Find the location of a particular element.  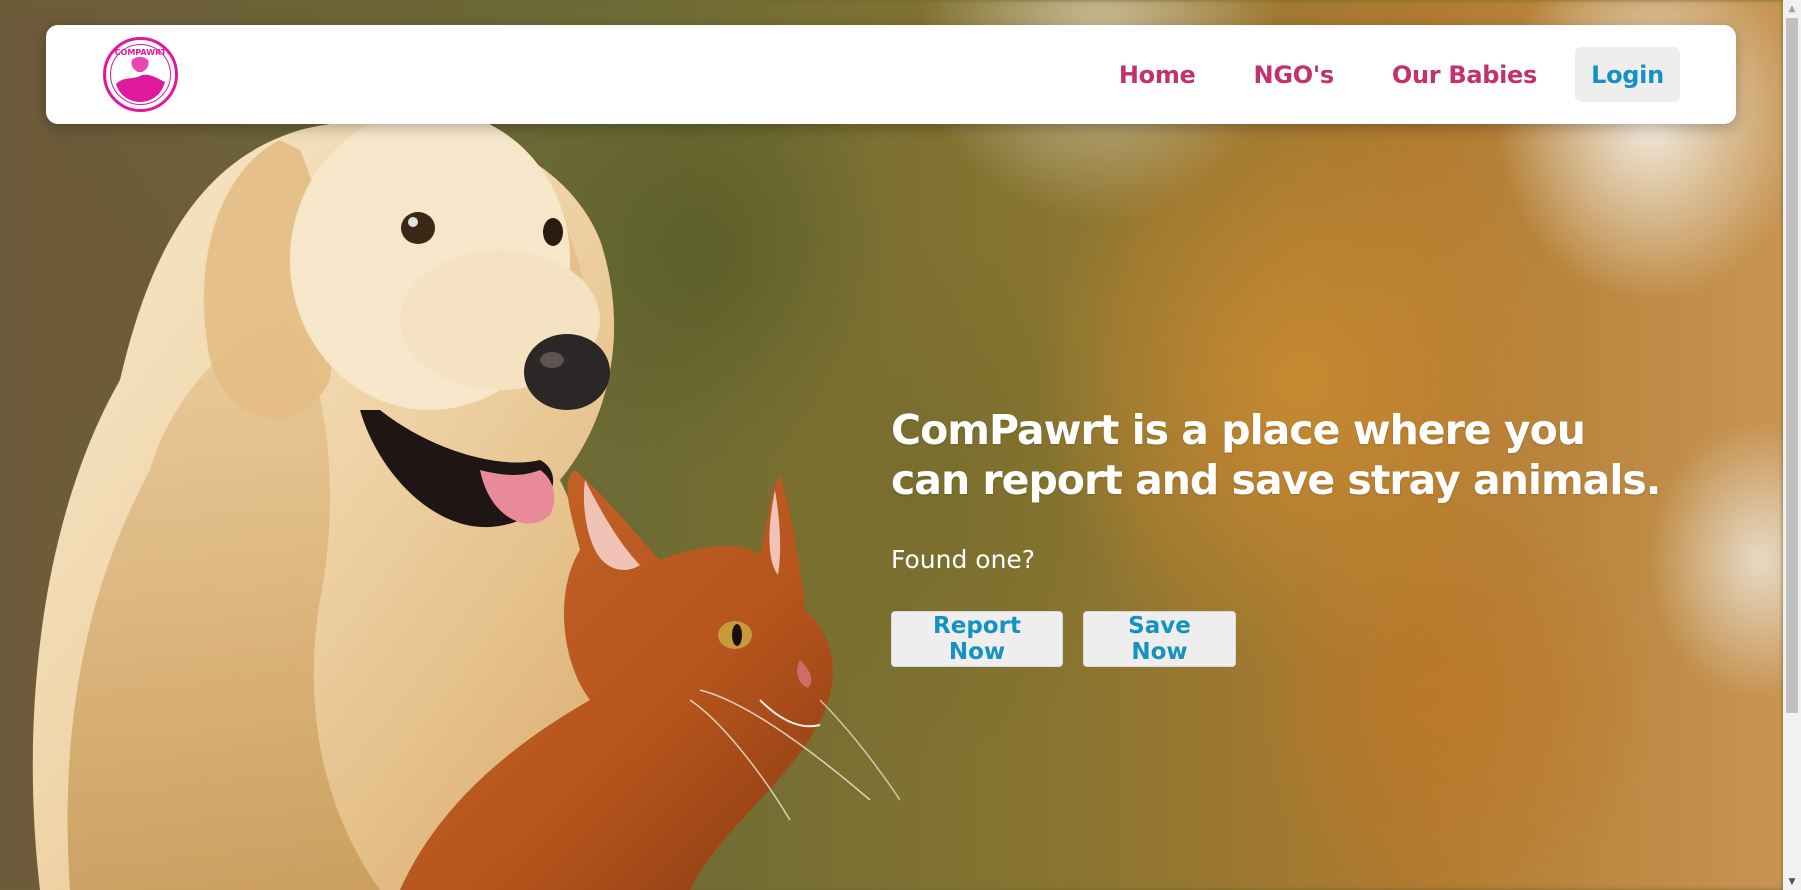

save-now-button: Save Now is located at coordinates (1159, 639).